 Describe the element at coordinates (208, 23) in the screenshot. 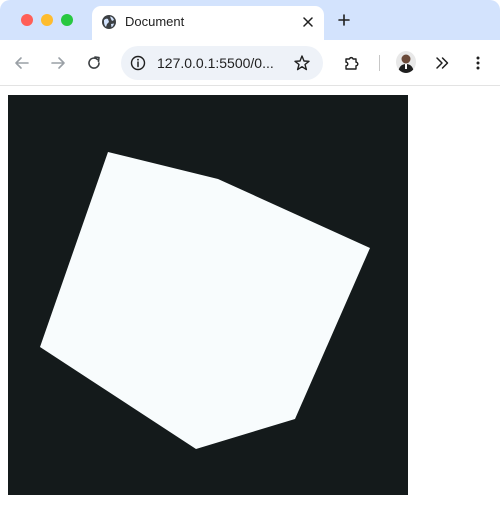

I see `tab-document: Document` at that location.